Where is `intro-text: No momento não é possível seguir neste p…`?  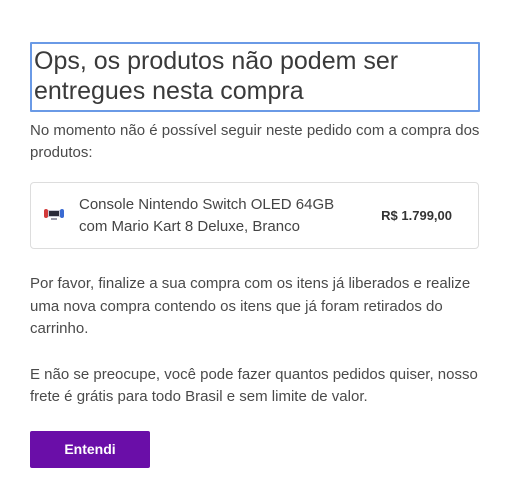 intro-text: No momento não é possível seguir neste p… is located at coordinates (255, 141).